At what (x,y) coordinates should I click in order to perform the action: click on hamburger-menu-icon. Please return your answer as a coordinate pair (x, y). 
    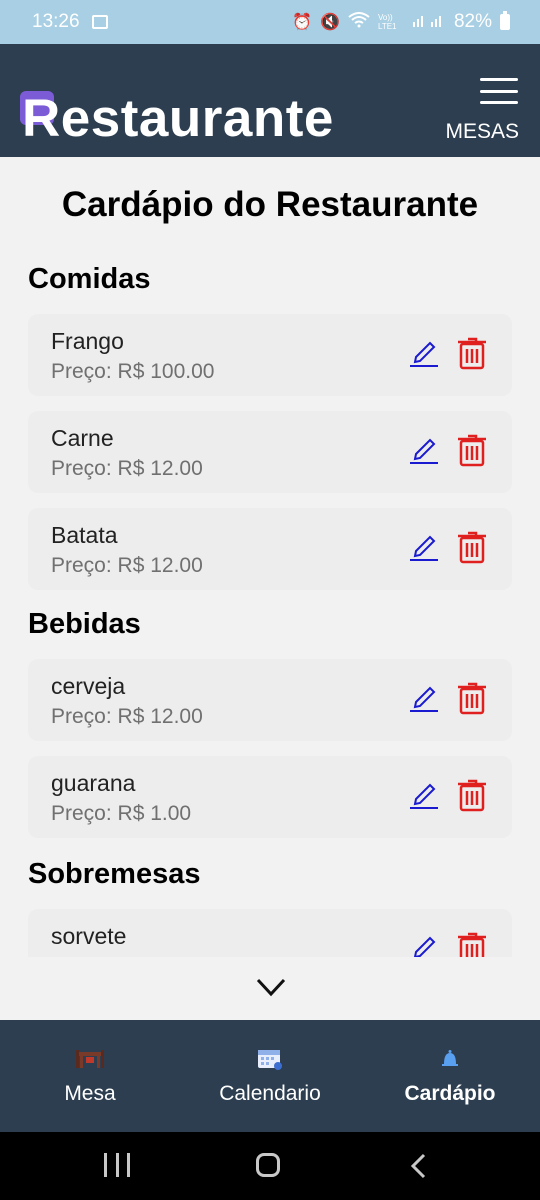
    Looking at the image, I should click on (499, 91).